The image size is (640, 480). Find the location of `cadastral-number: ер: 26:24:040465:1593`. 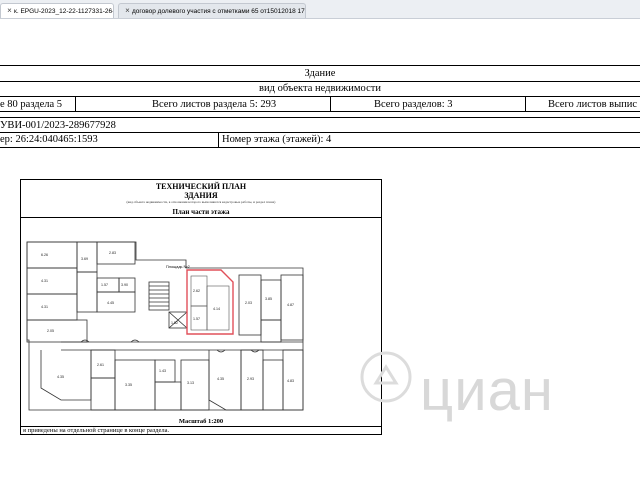

cadastral-number: ер: 26:24:040465:1593 is located at coordinates (49, 139).